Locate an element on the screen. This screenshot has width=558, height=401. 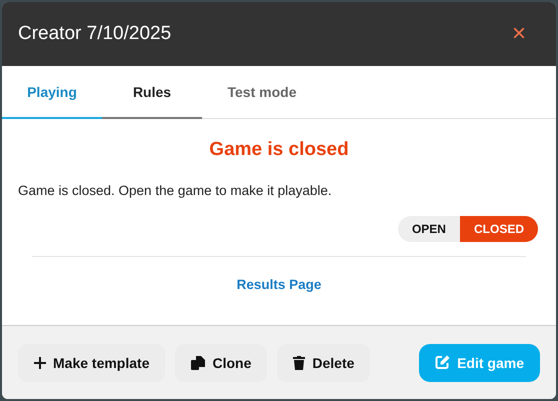
edit-icon is located at coordinates (442, 362).